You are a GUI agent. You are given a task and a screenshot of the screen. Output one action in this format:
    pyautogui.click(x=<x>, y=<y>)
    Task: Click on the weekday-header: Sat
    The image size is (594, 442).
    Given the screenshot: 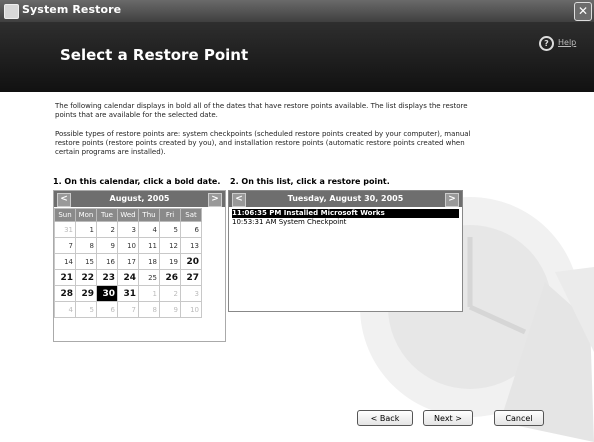 What is the action you would take?
    pyautogui.click(x=191, y=215)
    